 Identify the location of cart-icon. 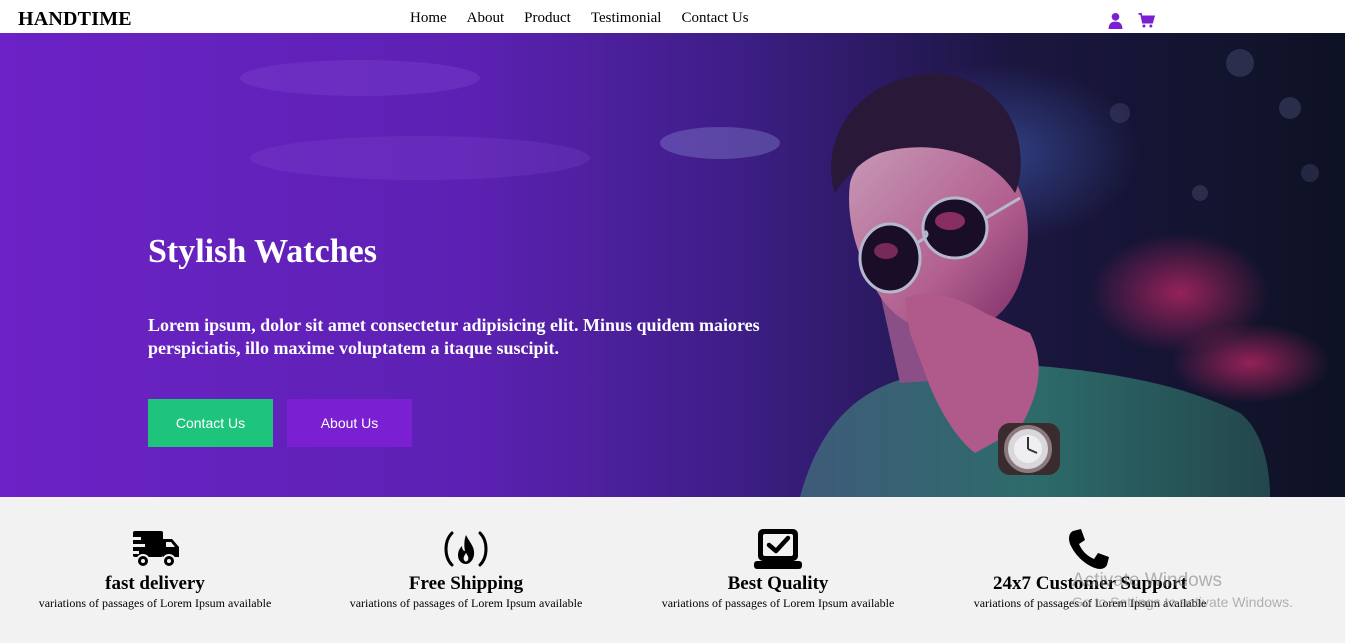
(1147, 20).